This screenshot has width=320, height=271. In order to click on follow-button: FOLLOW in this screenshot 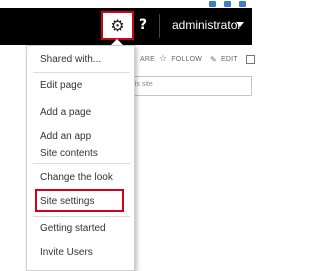, I will do `click(186, 59)`.